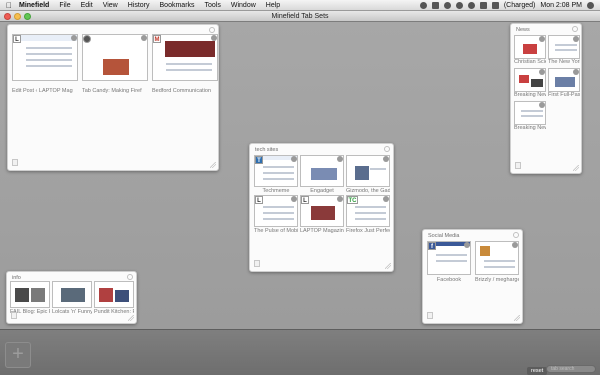  What do you see at coordinates (64, 5) in the screenshot?
I see `menu-file: File` at bounding box center [64, 5].